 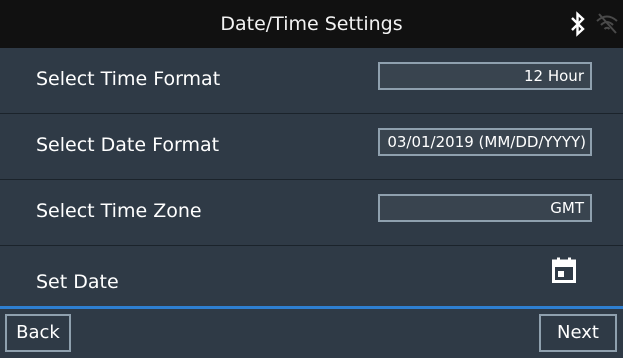 I want to click on time-zone-label: Select Time Zone, so click(x=119, y=211).